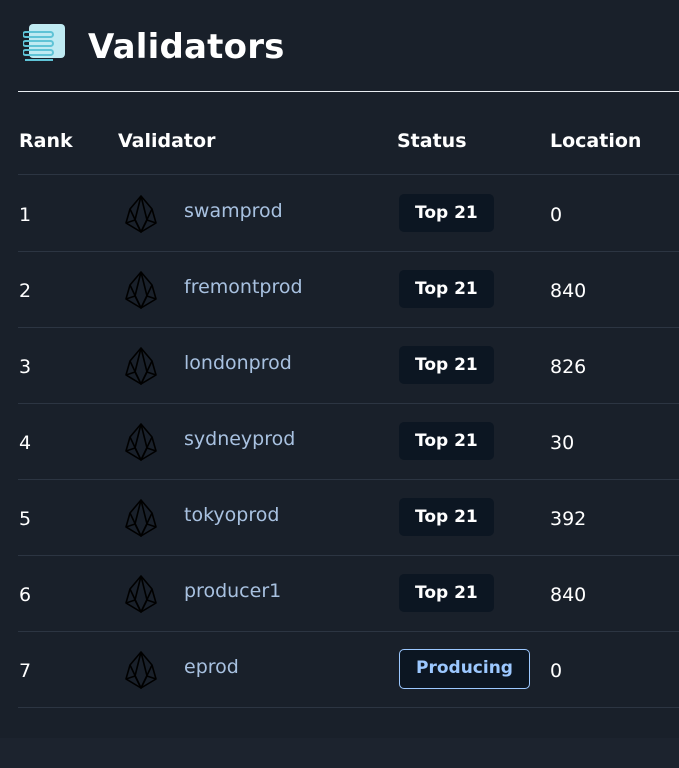 This screenshot has width=679, height=768. I want to click on column-header-validator: Validator, so click(166, 141).